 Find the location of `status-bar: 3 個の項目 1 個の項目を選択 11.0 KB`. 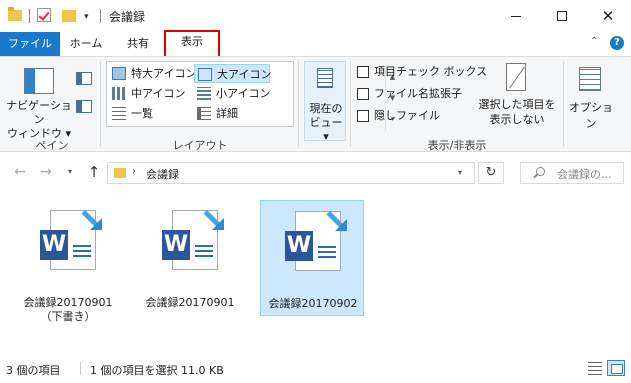

status-bar: 3 個の項目 1 個の項目を選択 11.0 KB is located at coordinates (315, 369).